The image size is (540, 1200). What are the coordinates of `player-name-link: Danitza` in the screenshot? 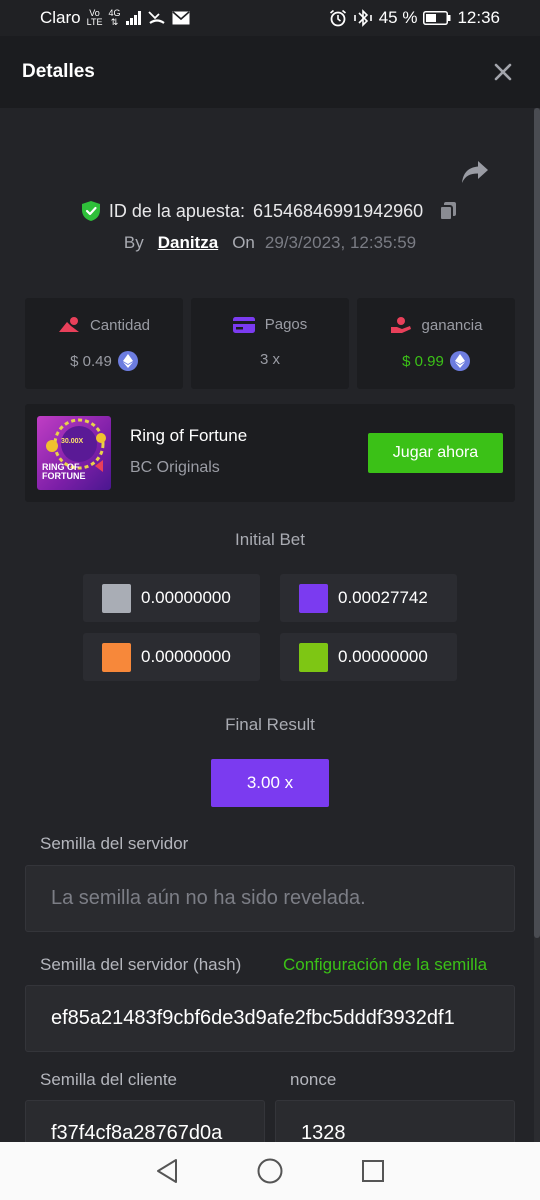 It's located at (188, 243).